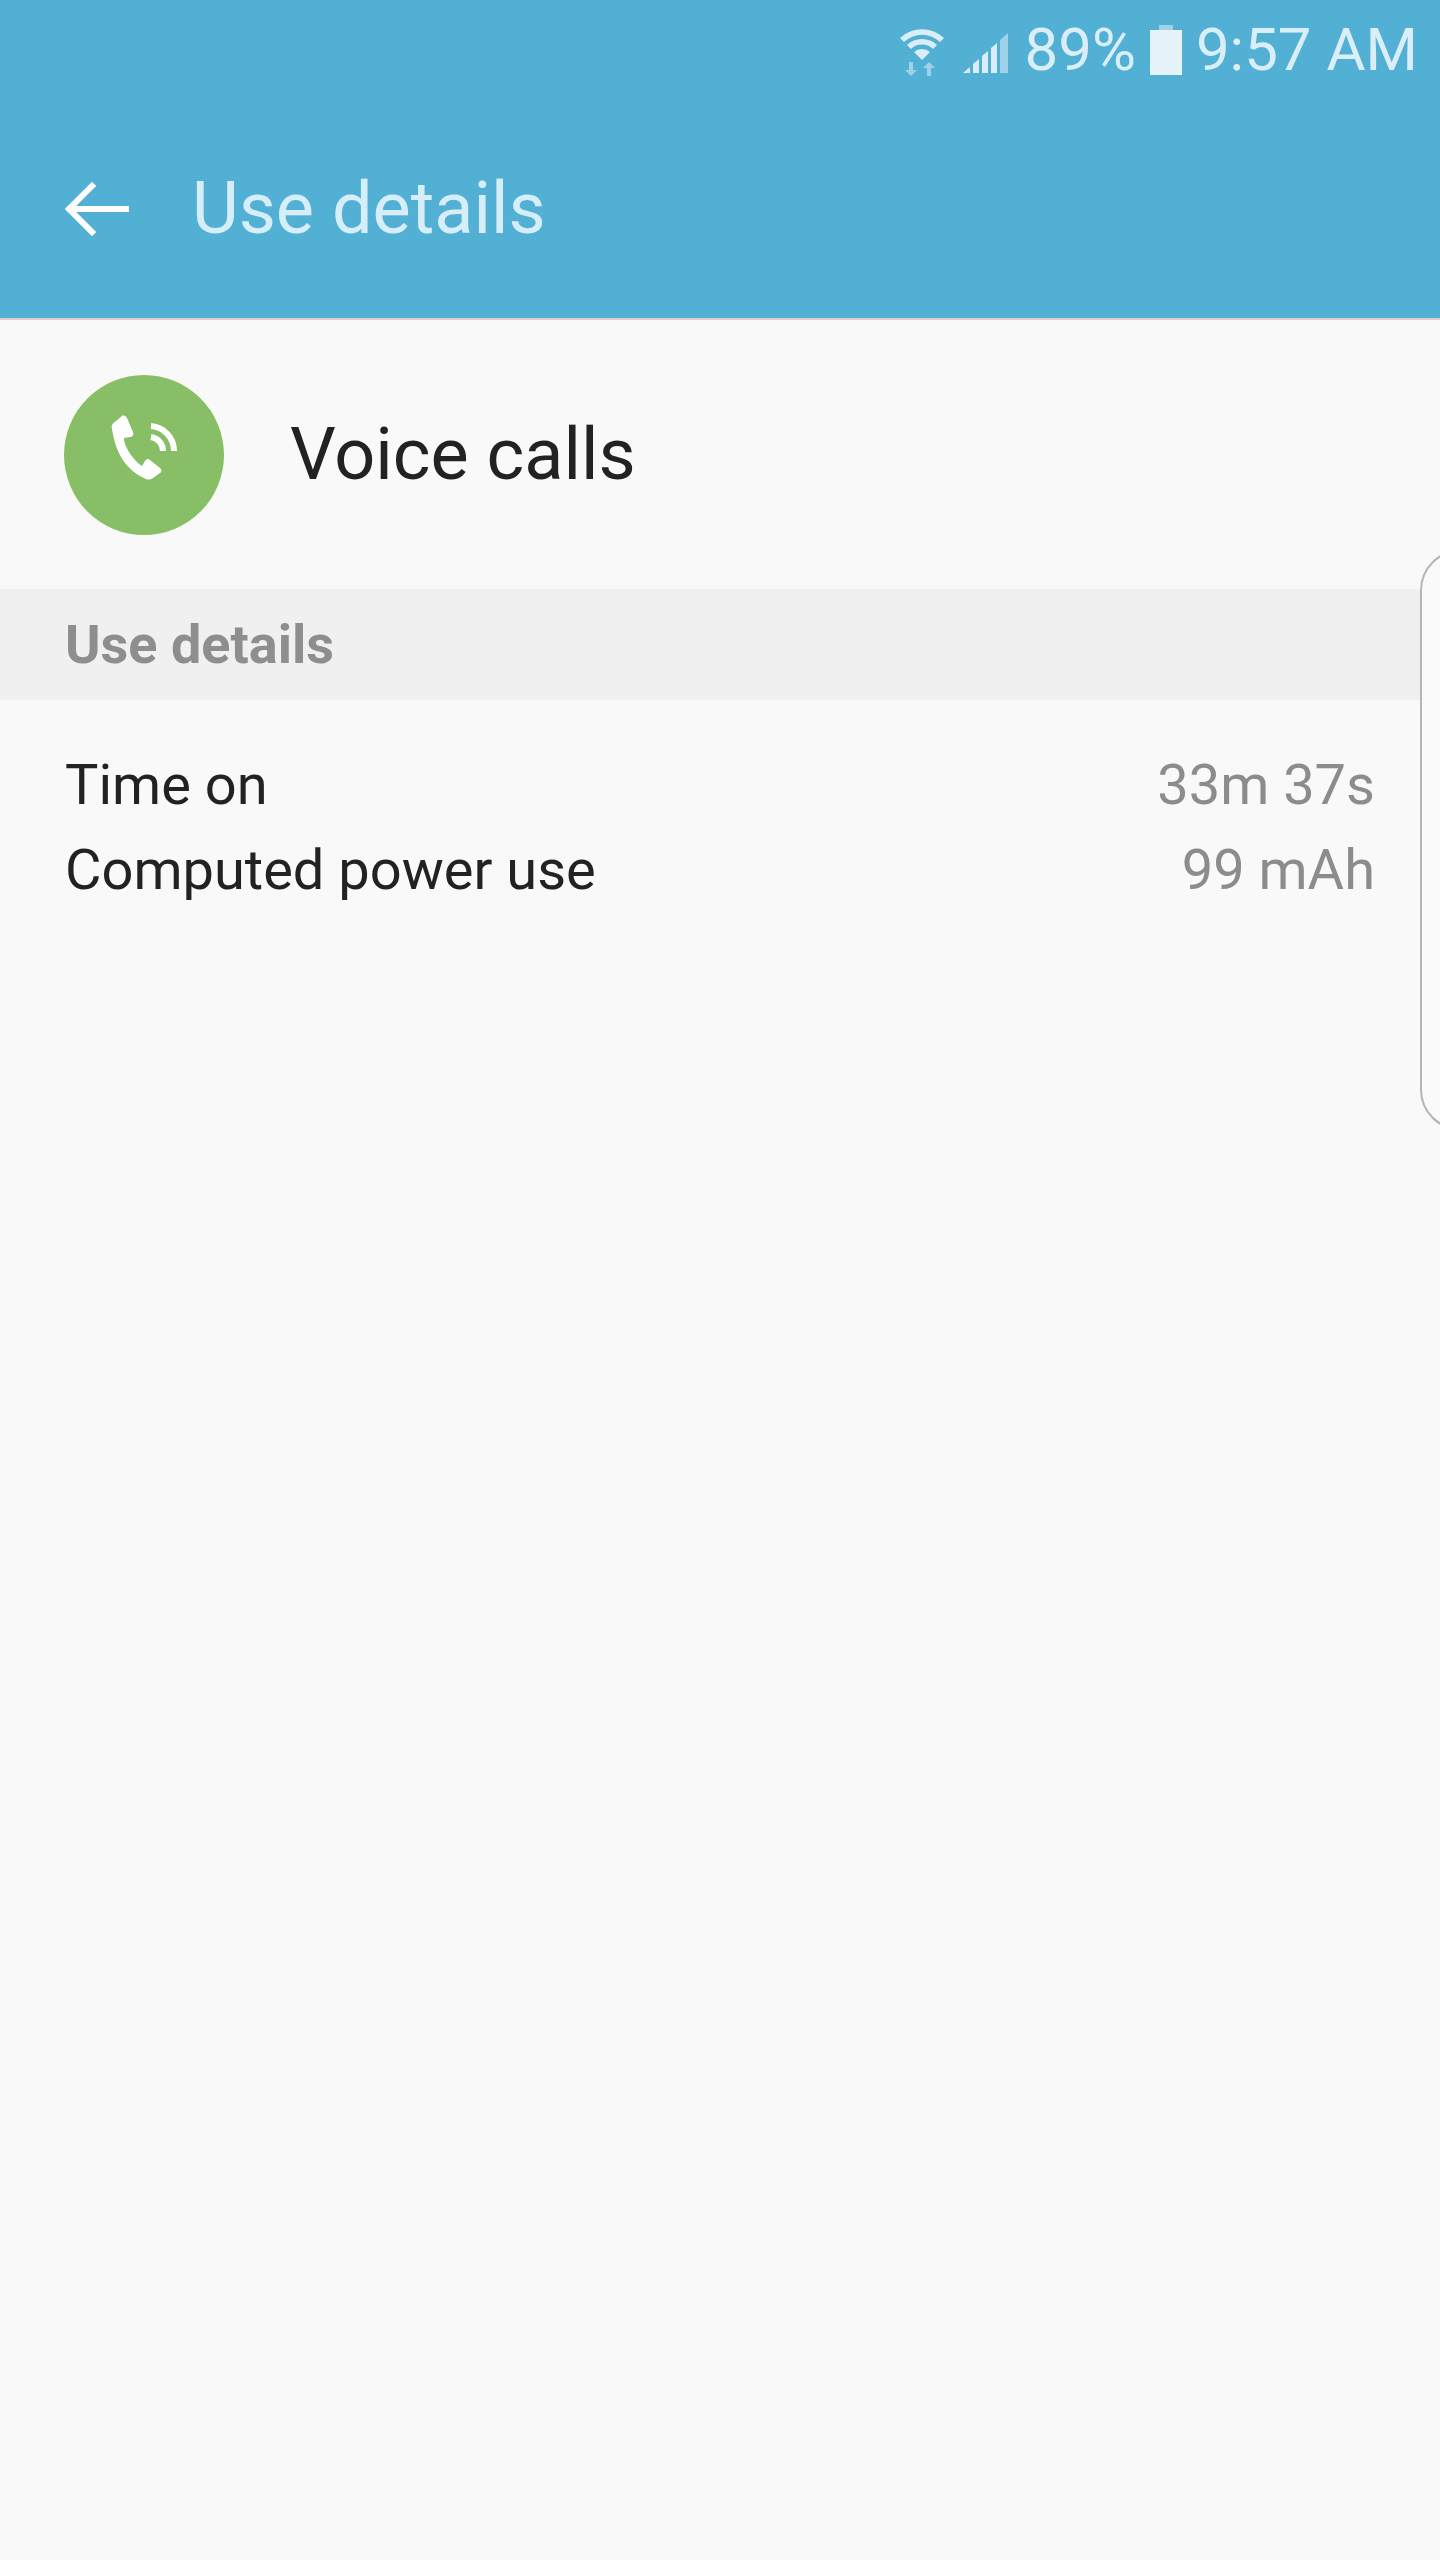 The width and height of the screenshot is (1440, 2560). What do you see at coordinates (1306, 50) in the screenshot?
I see `clock: 9:57 AM` at bounding box center [1306, 50].